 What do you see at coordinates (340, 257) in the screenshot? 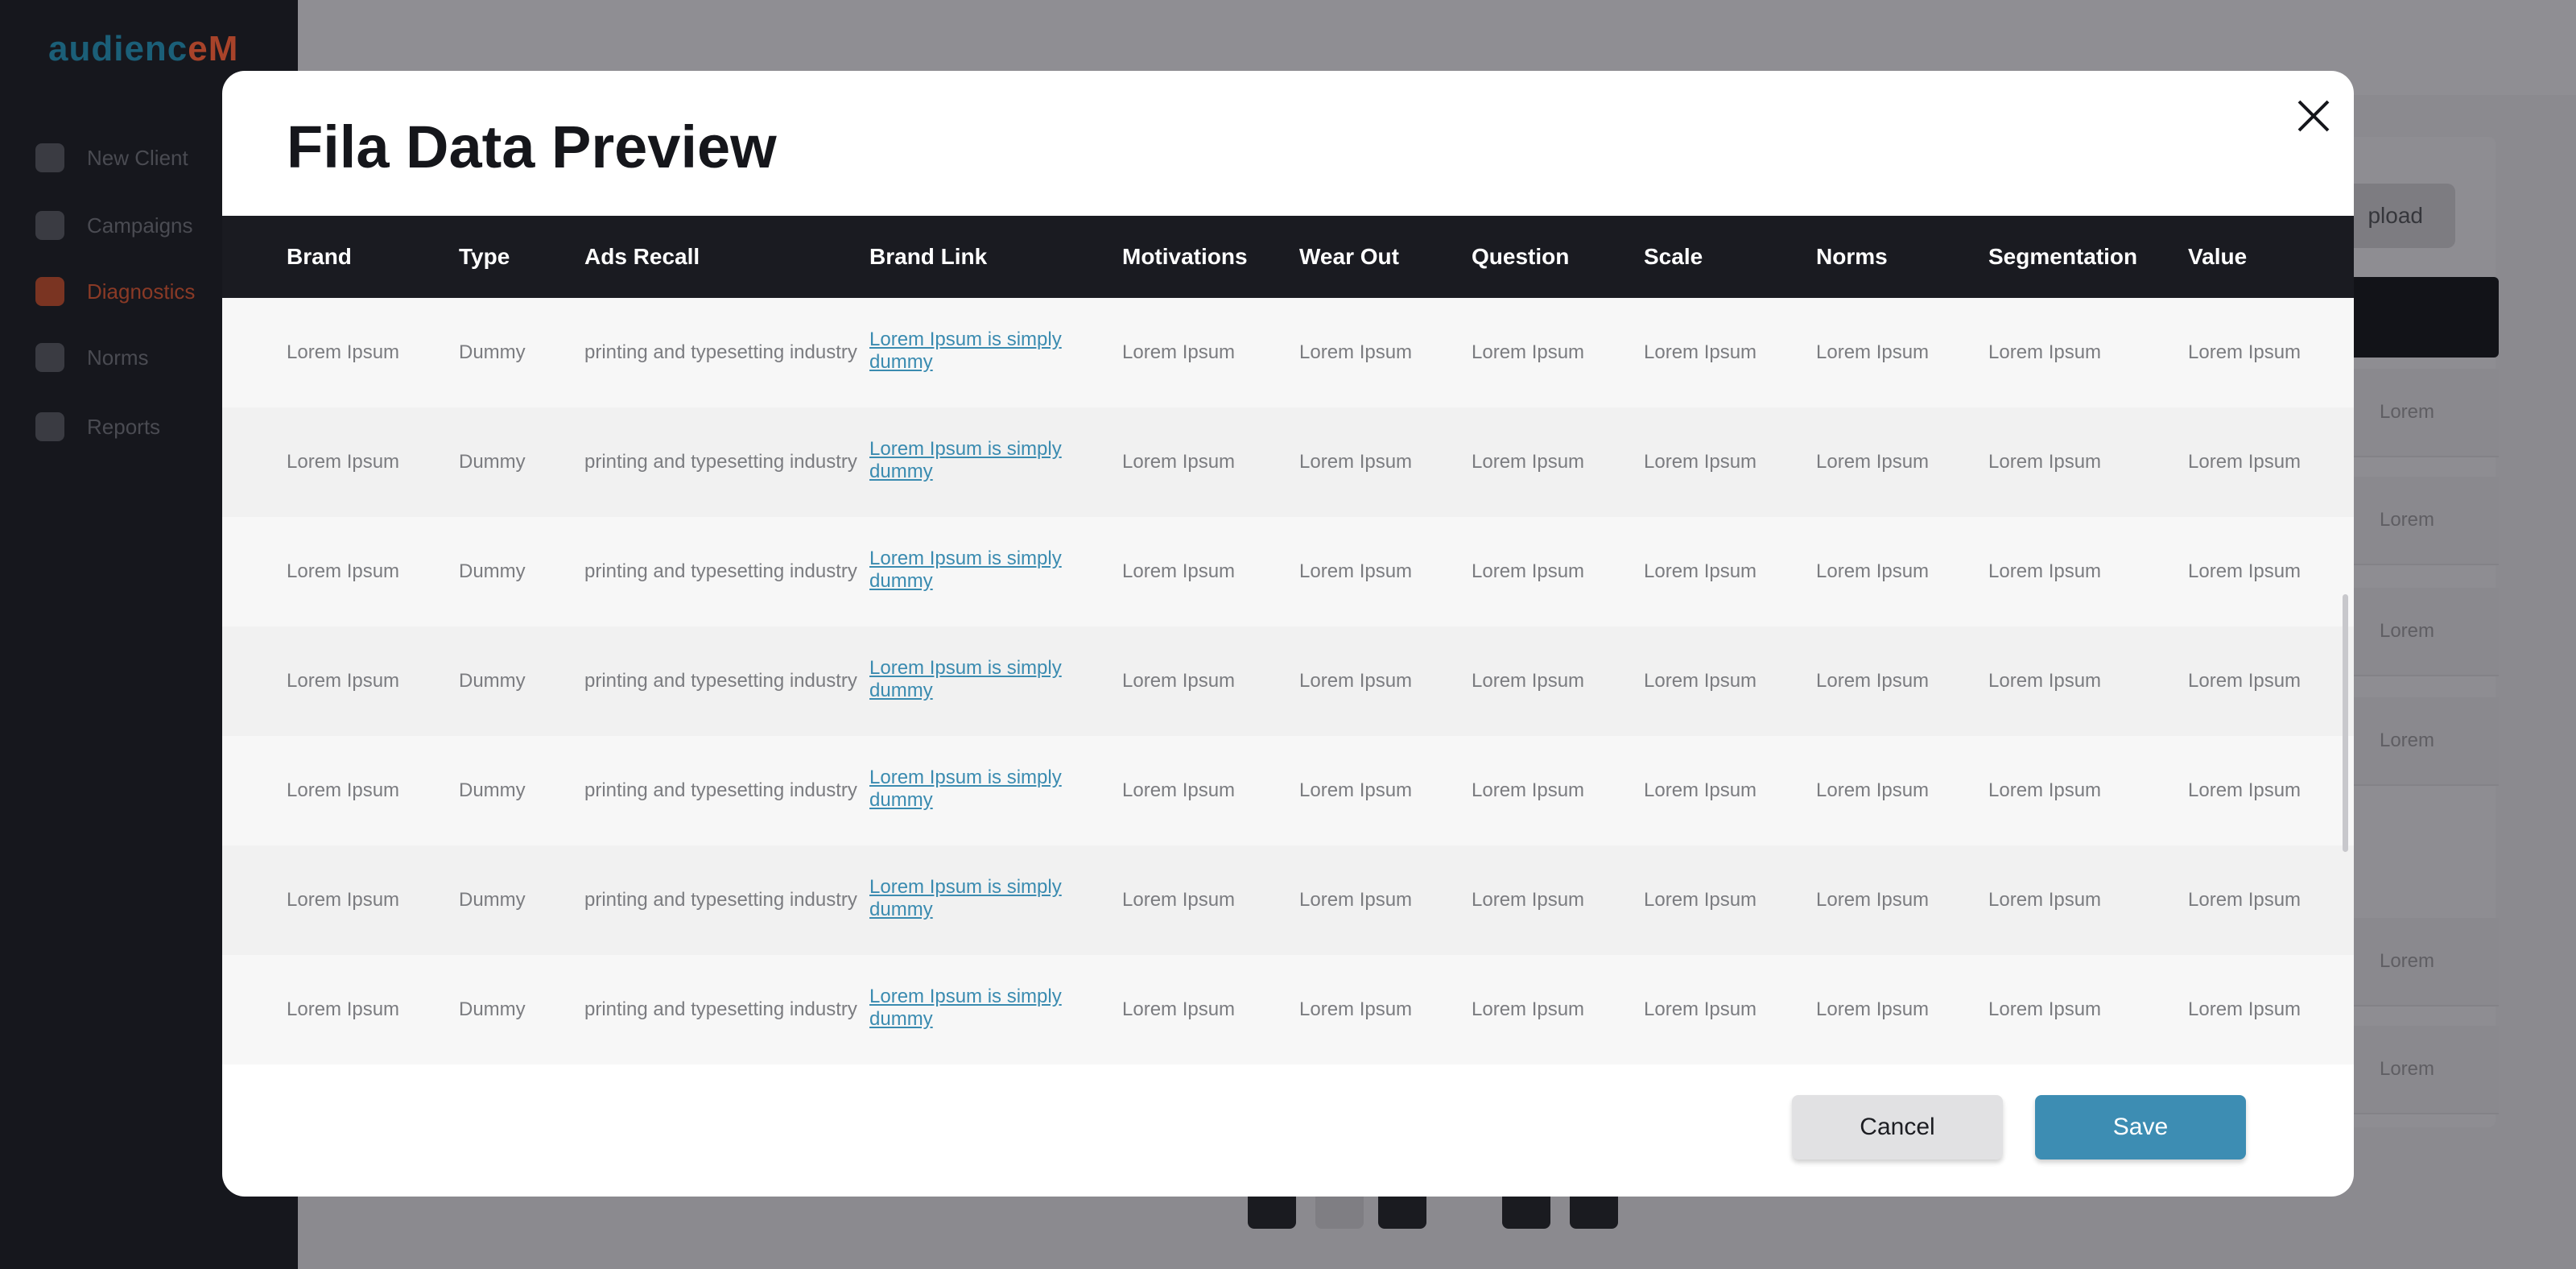
I see `column-header-brand: Brand` at bounding box center [340, 257].